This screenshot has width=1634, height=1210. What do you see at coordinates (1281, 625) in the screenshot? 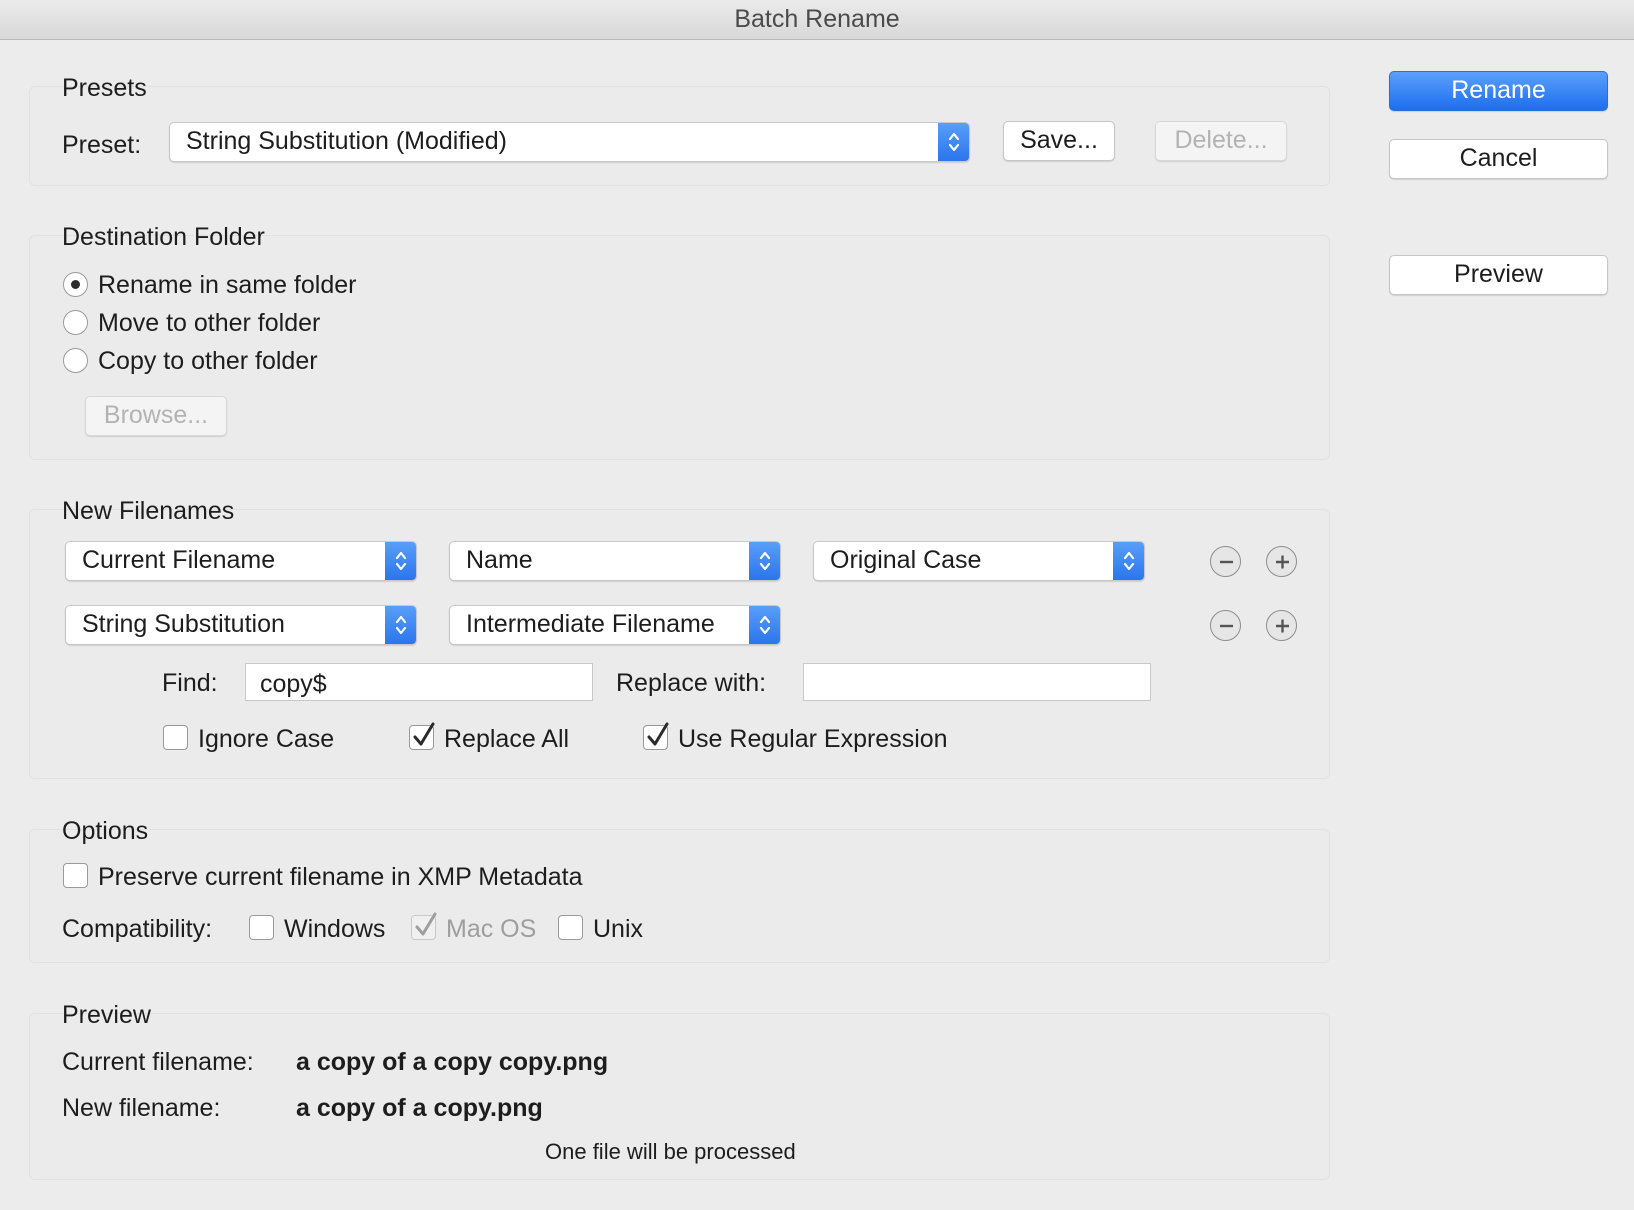
I see `row2-plus-icon` at bounding box center [1281, 625].